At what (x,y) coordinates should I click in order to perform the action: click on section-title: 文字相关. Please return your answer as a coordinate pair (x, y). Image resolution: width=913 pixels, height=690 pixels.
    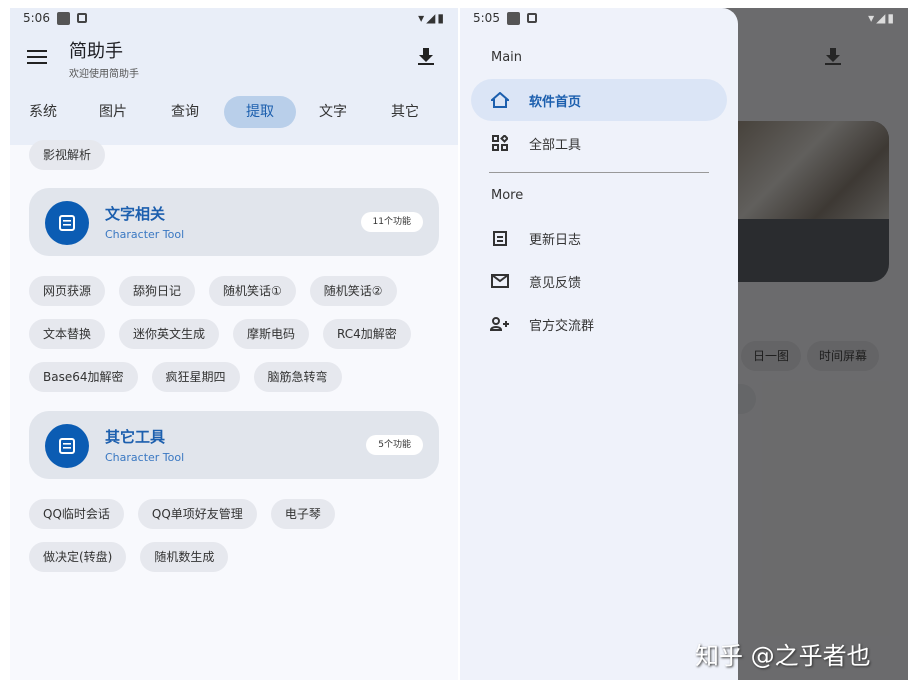
    Looking at the image, I should click on (135, 214).